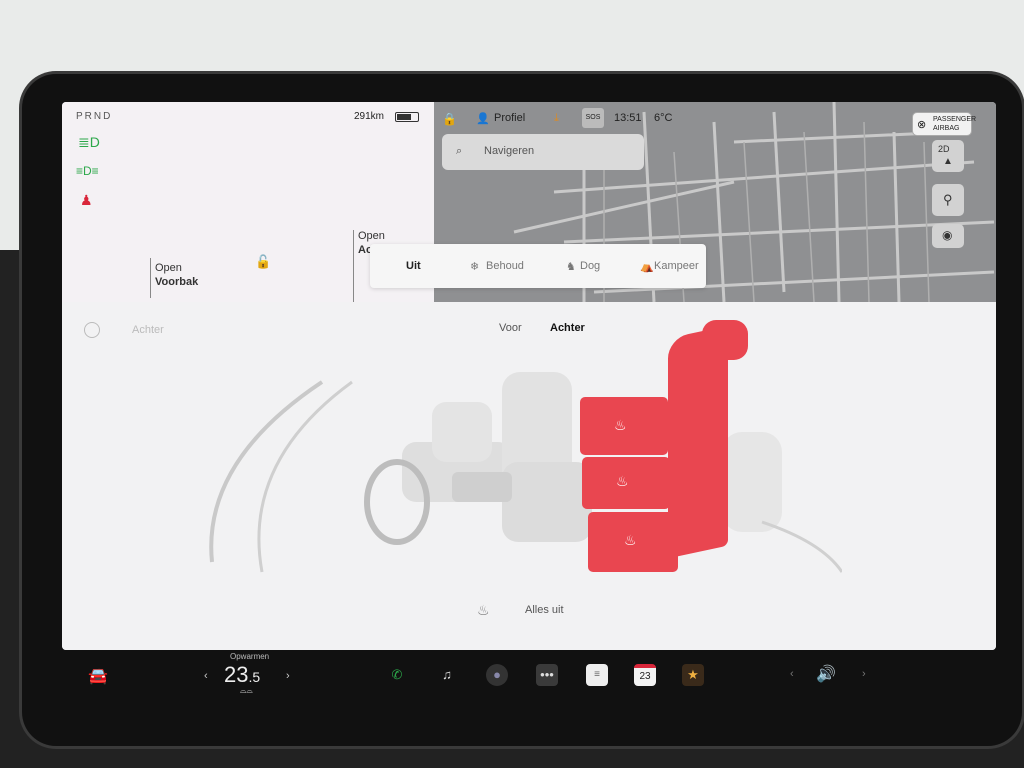 This screenshot has width=1024, height=768. What do you see at coordinates (87, 171) in the screenshot?
I see `parking-light-icon: ≡D≡` at bounding box center [87, 171].